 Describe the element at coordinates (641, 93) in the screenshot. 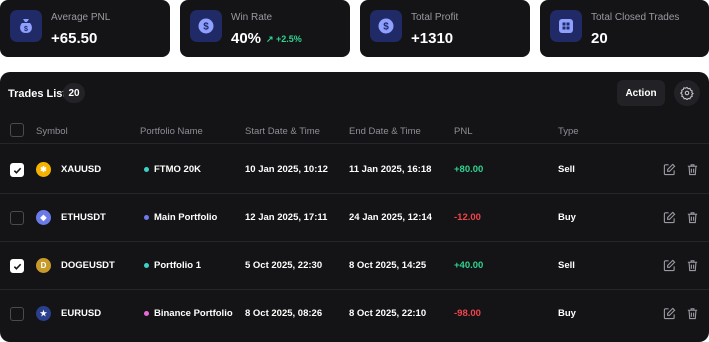

I see `action-button: Action` at that location.